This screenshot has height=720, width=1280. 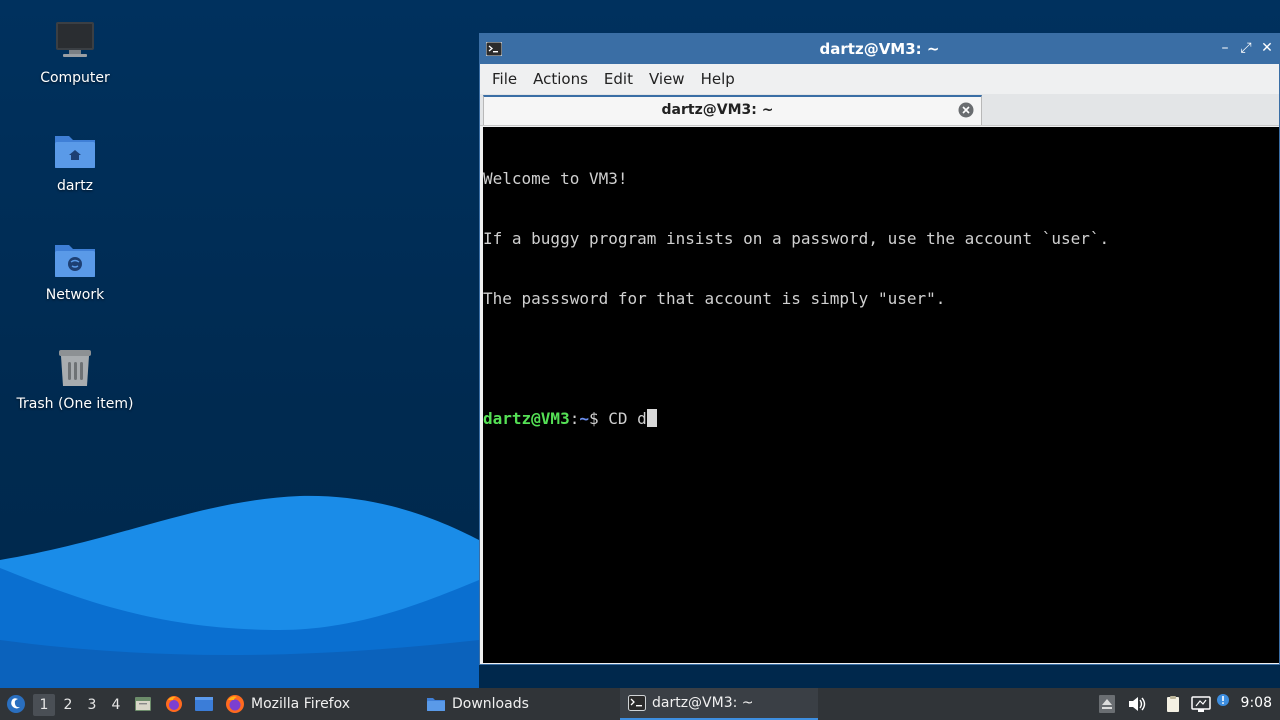 I want to click on volume-icon, so click(x=1136, y=704).